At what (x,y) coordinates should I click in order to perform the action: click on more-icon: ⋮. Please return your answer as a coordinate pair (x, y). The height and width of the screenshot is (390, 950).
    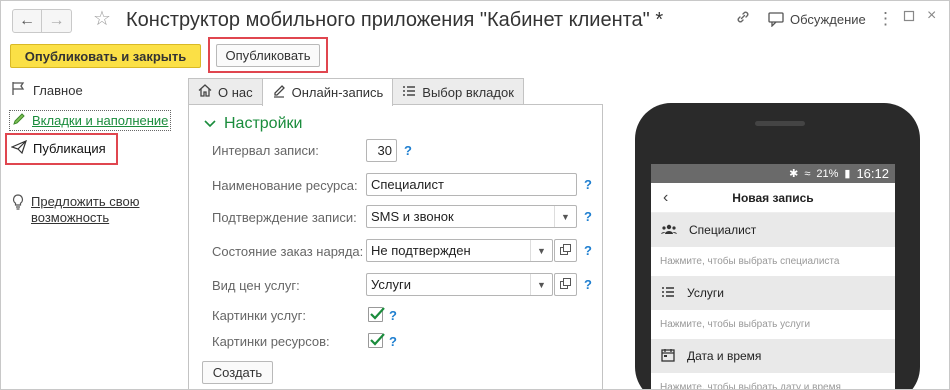
    Looking at the image, I should click on (885, 19).